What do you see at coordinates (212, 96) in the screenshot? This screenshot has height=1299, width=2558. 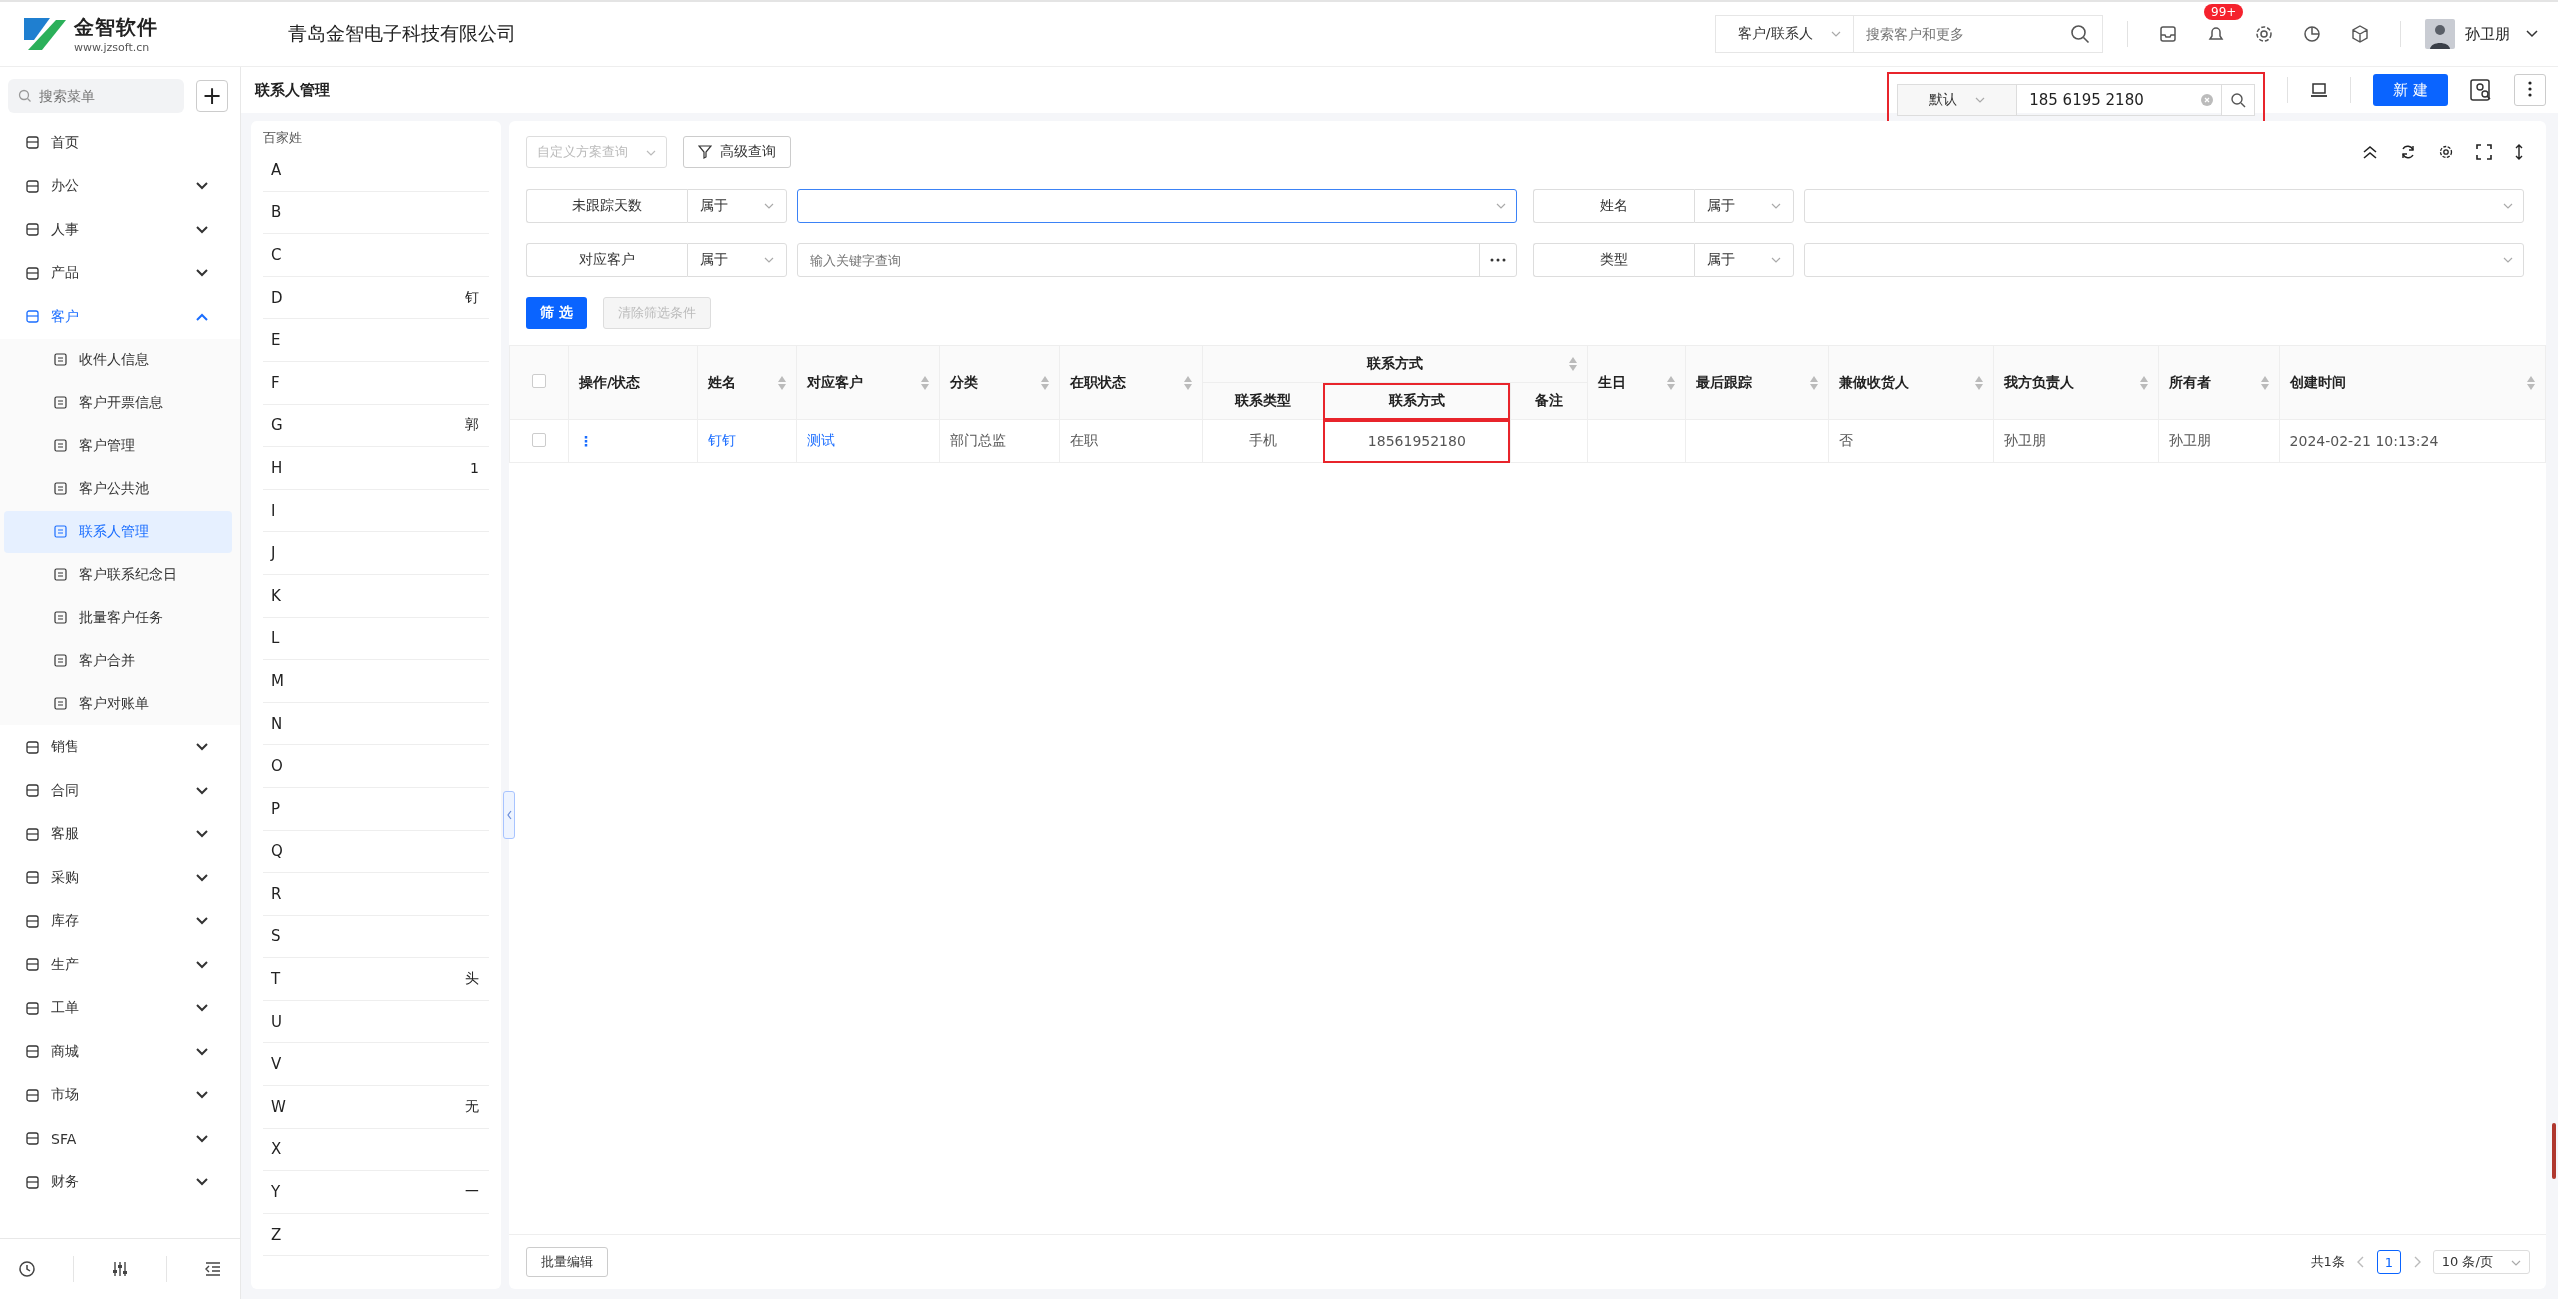 I see `add-button: +` at bounding box center [212, 96].